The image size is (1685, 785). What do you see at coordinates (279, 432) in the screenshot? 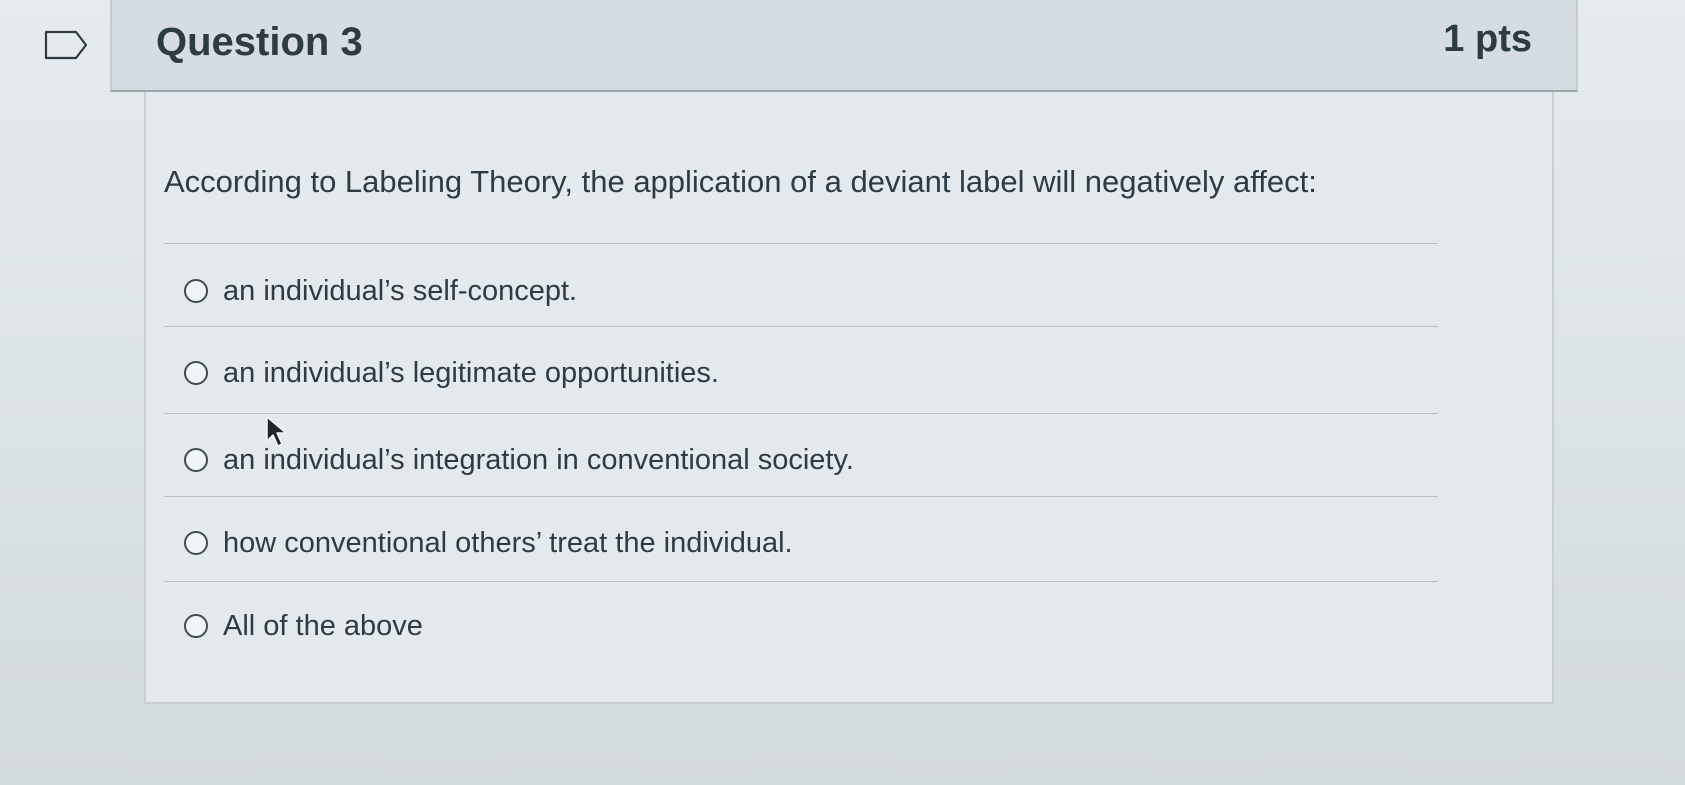
I see `mouse-pointer-icon` at bounding box center [279, 432].